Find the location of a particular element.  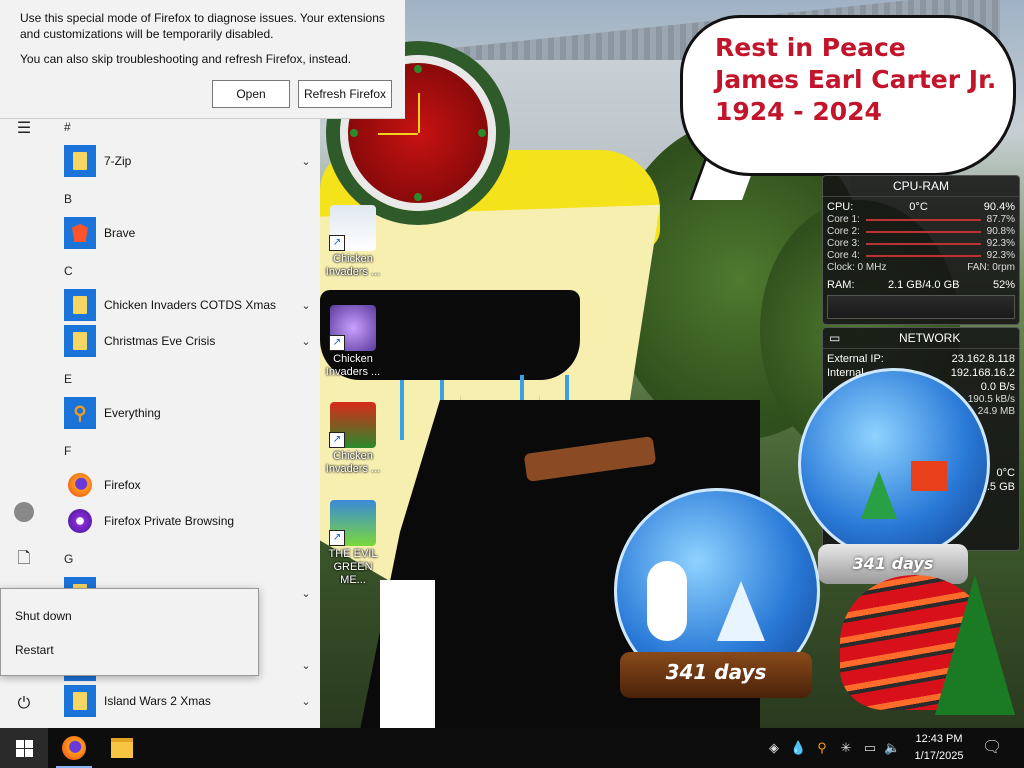

snowman-icon is located at coordinates (667, 601).